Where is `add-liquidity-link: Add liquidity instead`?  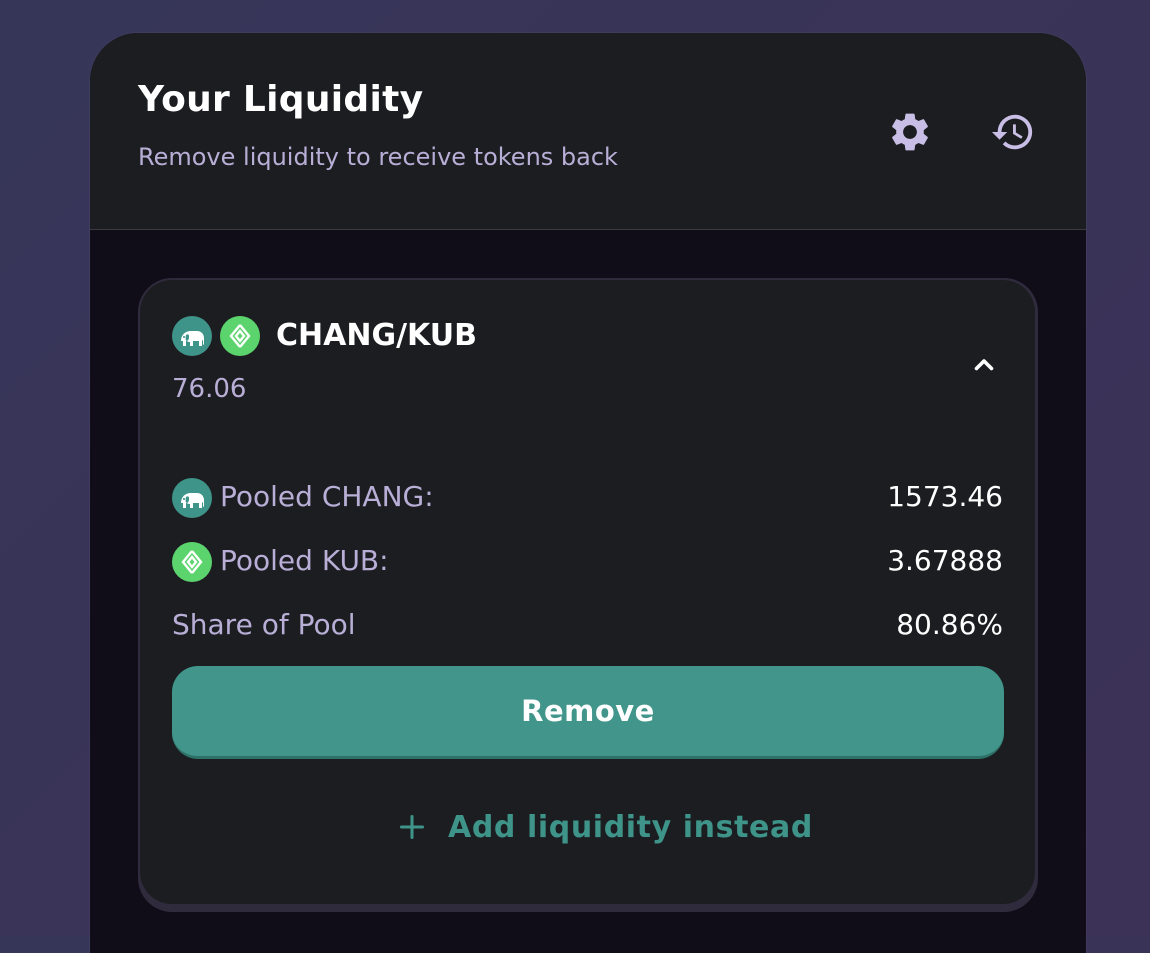 add-liquidity-link: Add liquidity instead is located at coordinates (605, 827).